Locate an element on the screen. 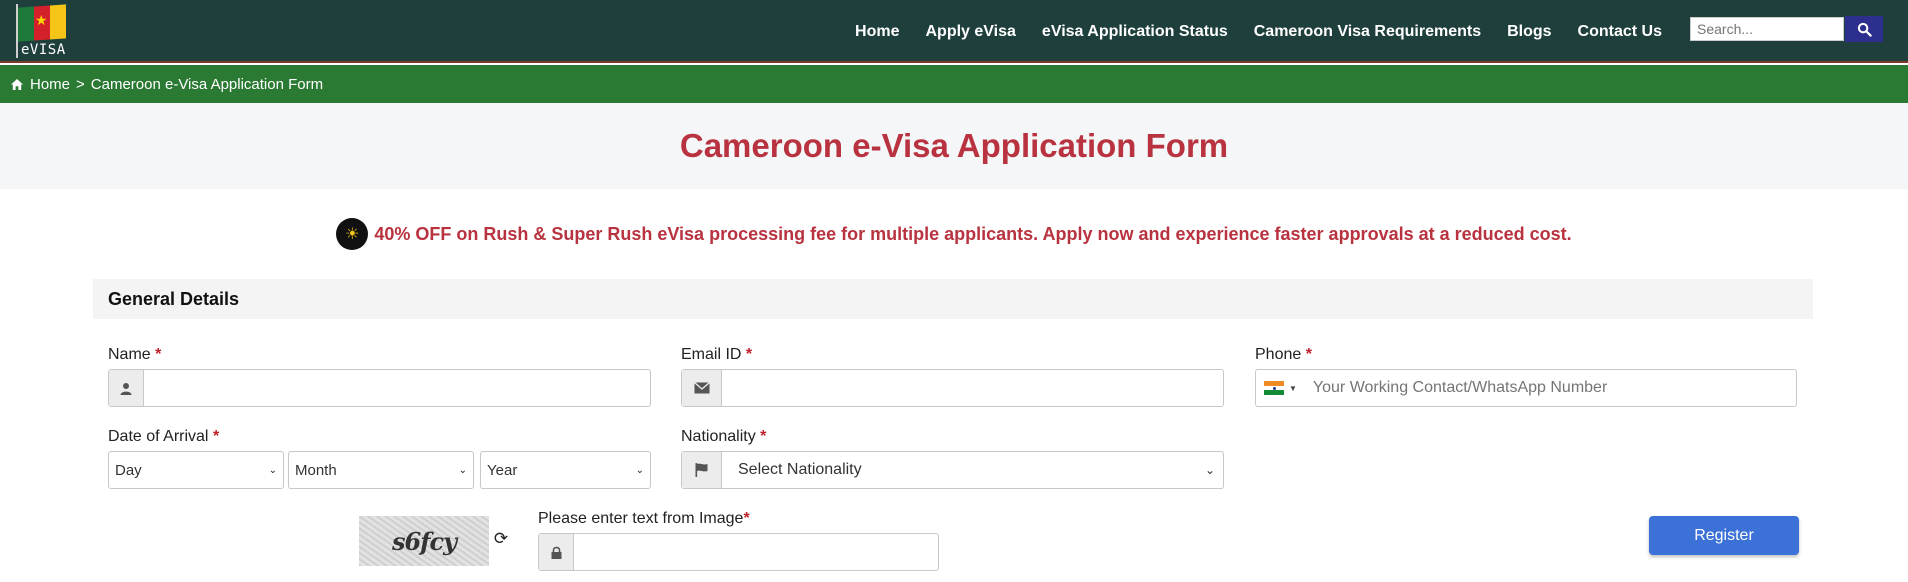 The image size is (1908, 582). email-input is located at coordinates (972, 388).